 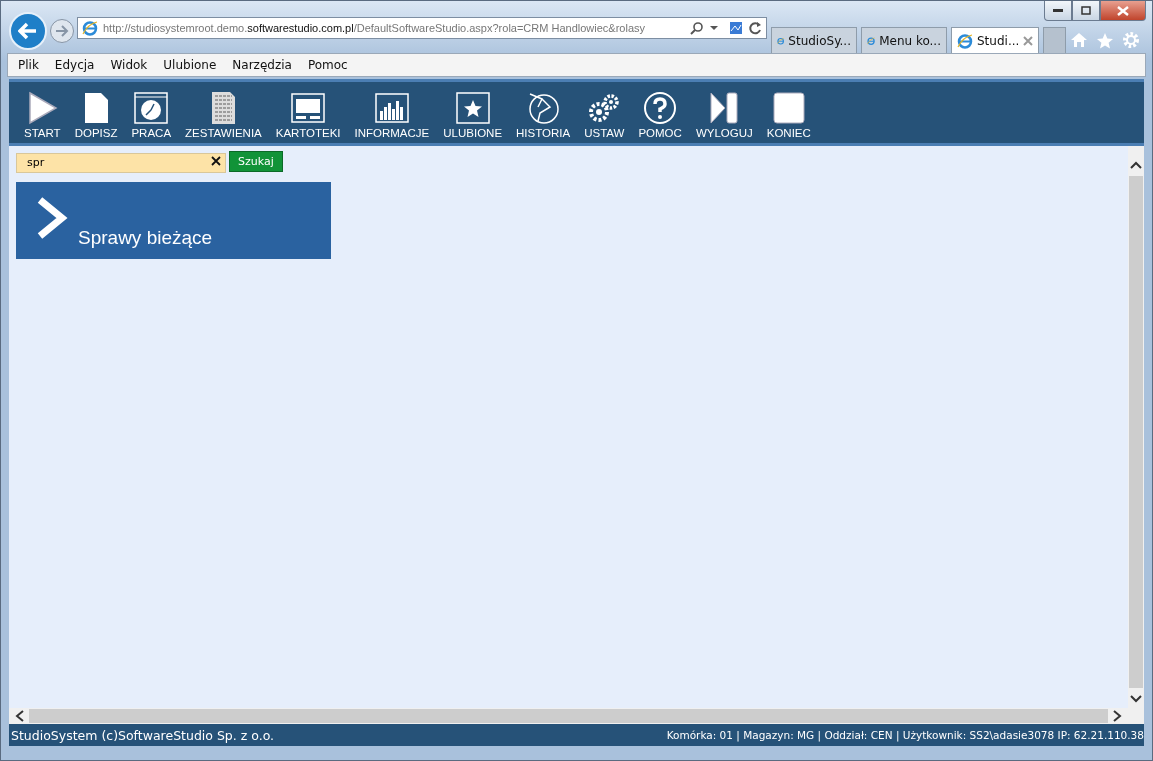 What do you see at coordinates (543, 108) in the screenshot?
I see `history-icon` at bounding box center [543, 108].